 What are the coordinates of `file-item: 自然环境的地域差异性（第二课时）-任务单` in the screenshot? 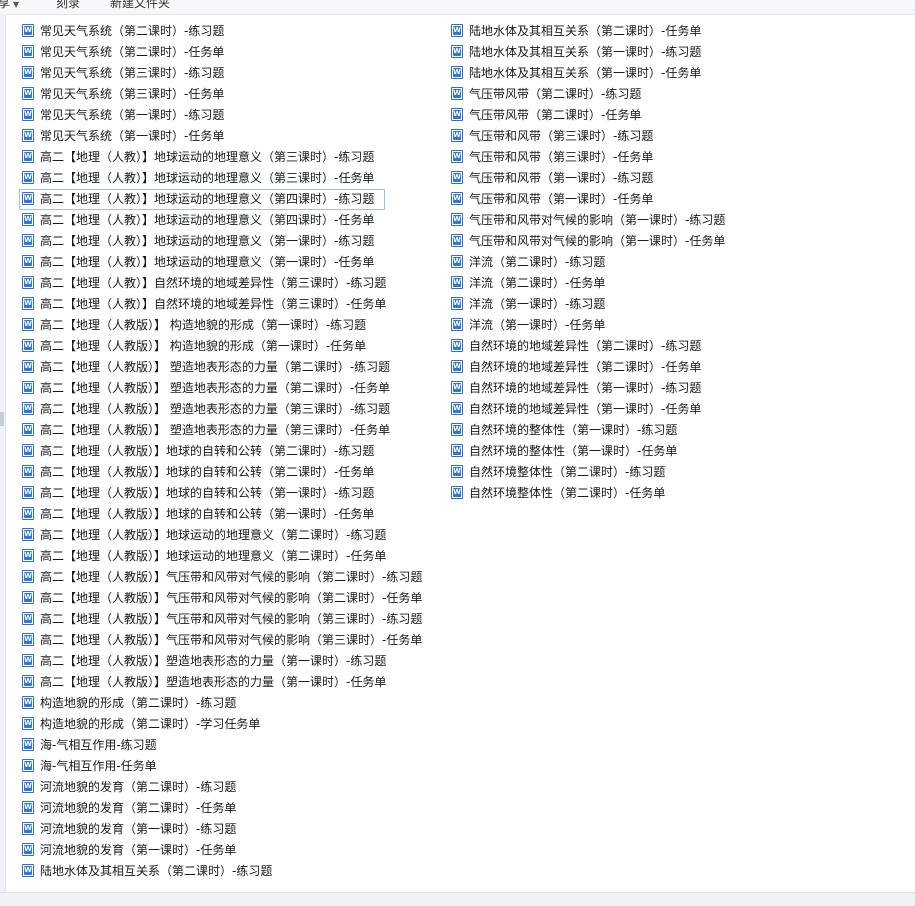 It's located at (658, 367).